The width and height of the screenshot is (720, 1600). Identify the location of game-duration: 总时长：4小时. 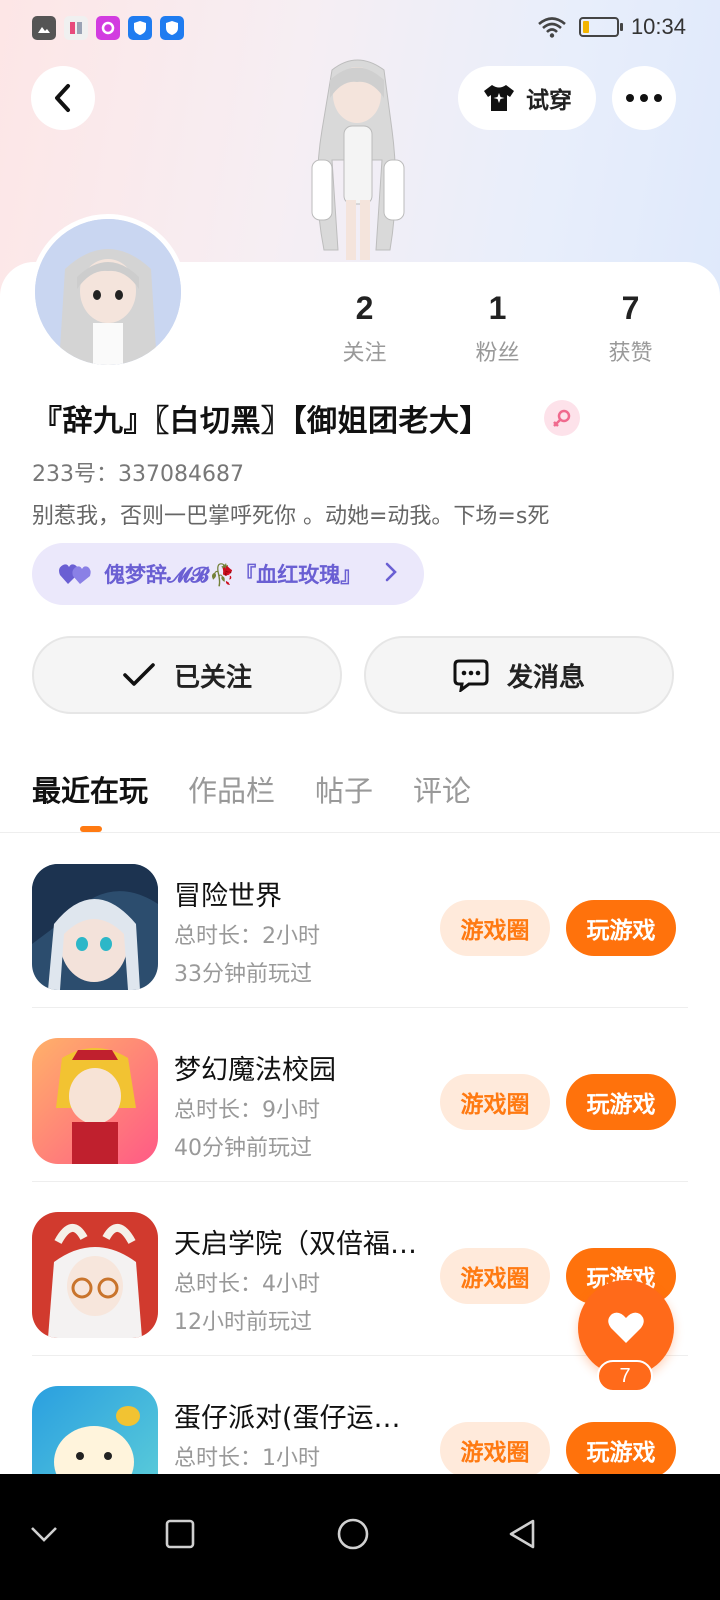
(247, 1284).